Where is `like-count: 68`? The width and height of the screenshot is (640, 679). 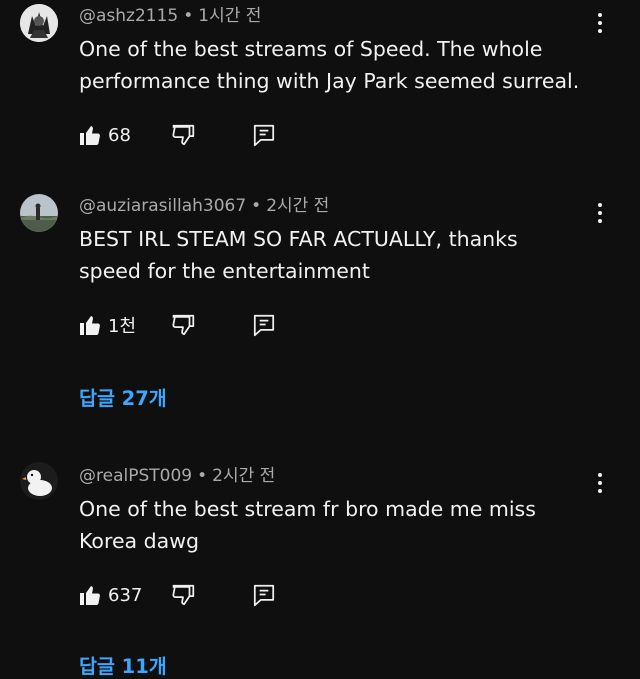 like-count: 68 is located at coordinates (119, 135).